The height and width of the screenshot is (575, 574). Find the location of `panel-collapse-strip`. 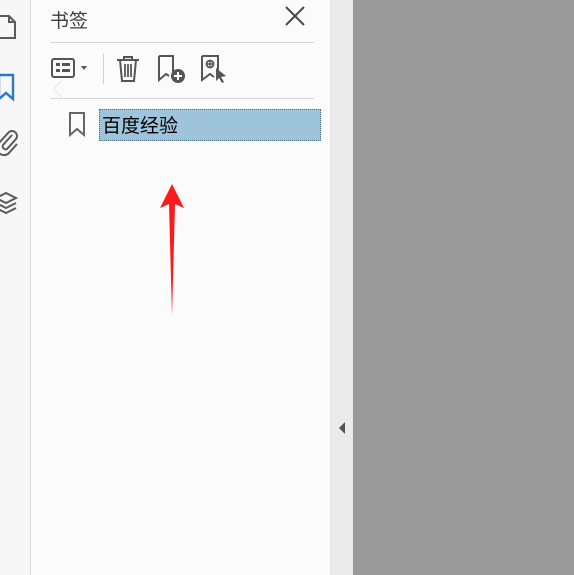

panel-collapse-strip is located at coordinates (342, 287).